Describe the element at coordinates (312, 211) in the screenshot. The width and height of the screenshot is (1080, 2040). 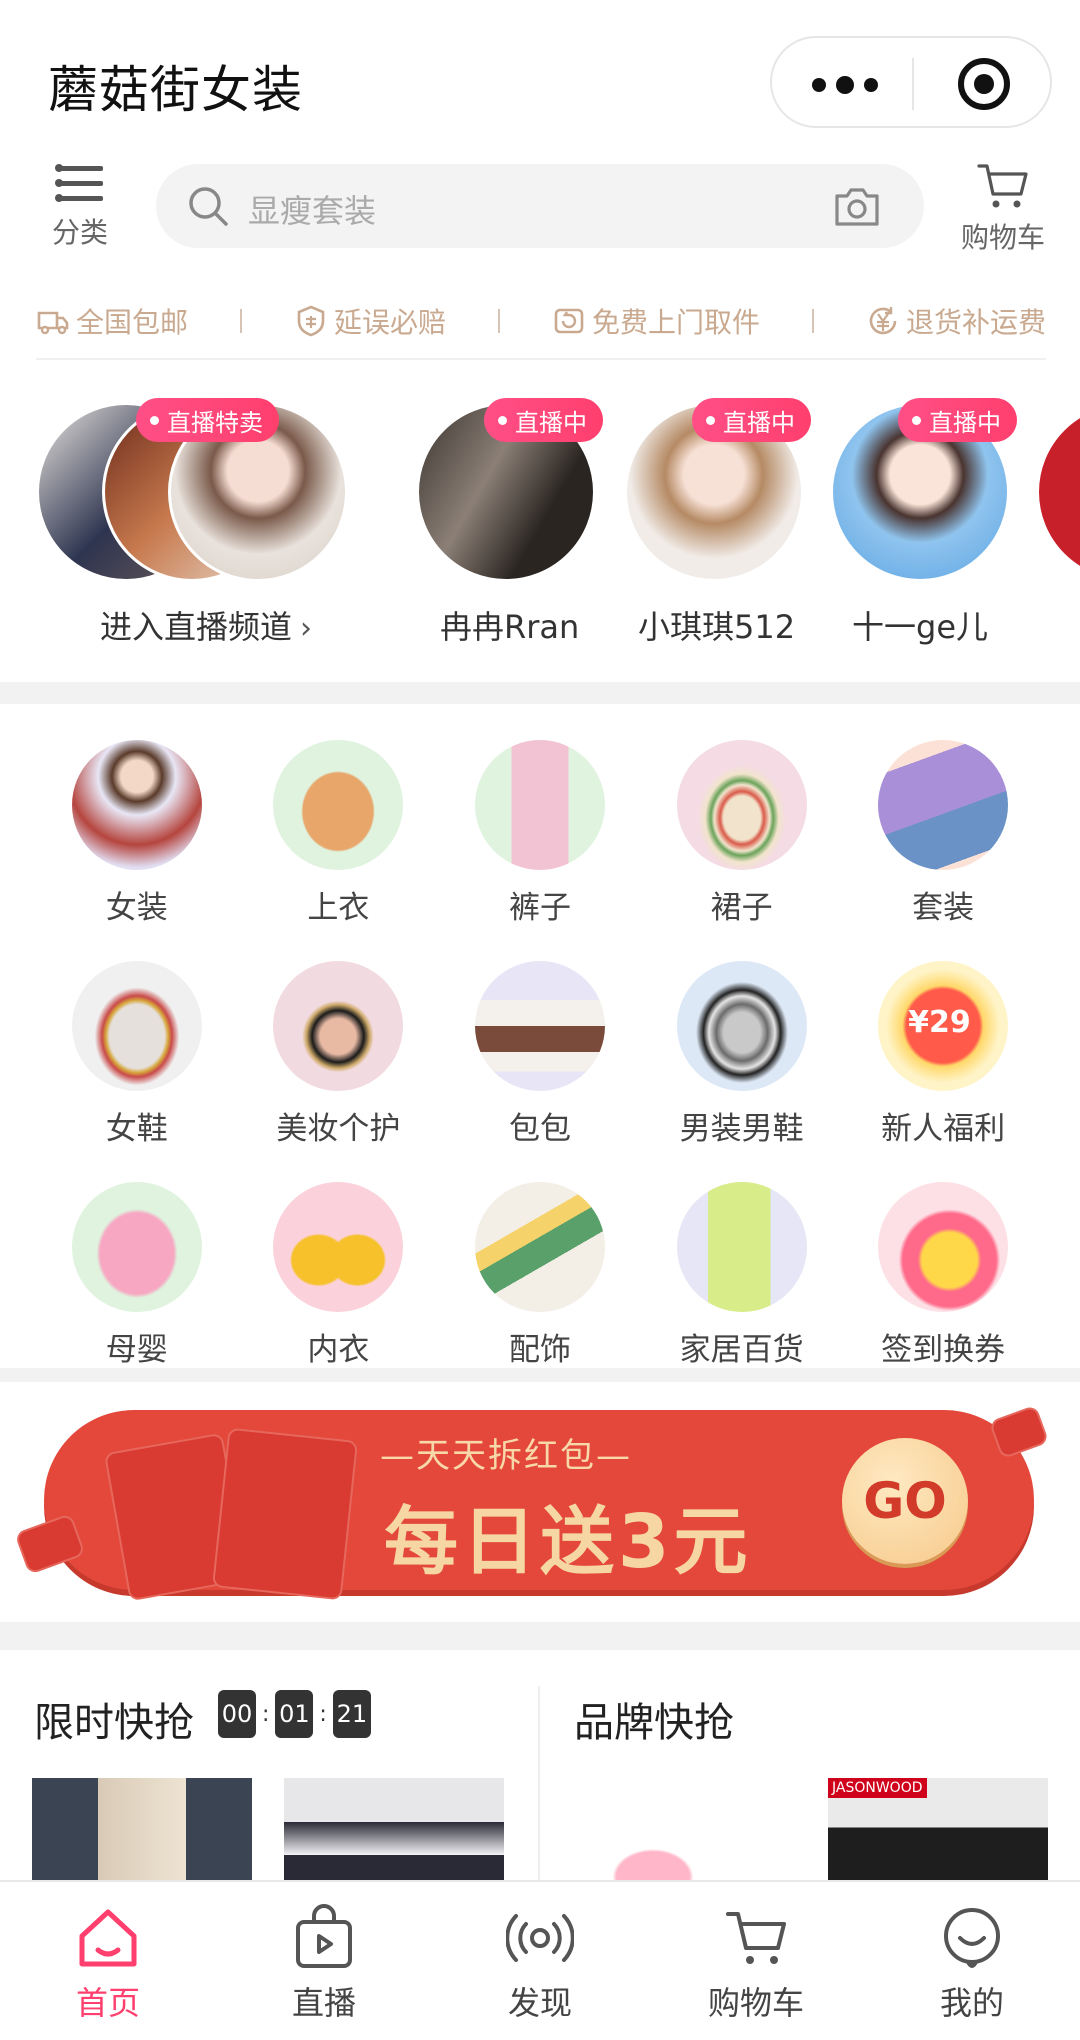
I see `search-placeholder: 显瘦套装` at that location.